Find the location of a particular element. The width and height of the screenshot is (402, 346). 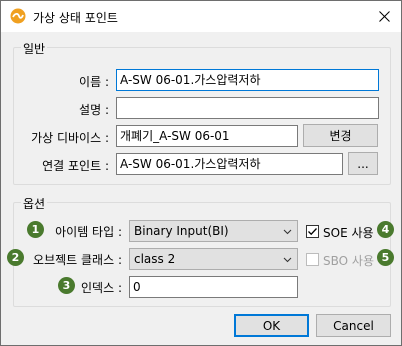

index-label: 인덱스 : is located at coordinates (101, 288).